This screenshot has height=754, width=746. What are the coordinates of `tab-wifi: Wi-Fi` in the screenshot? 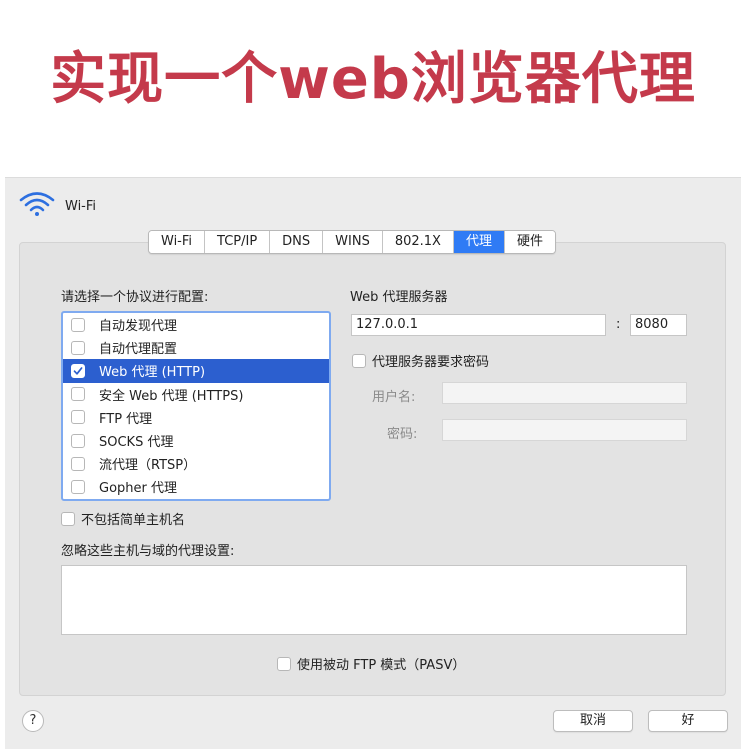 It's located at (177, 242).